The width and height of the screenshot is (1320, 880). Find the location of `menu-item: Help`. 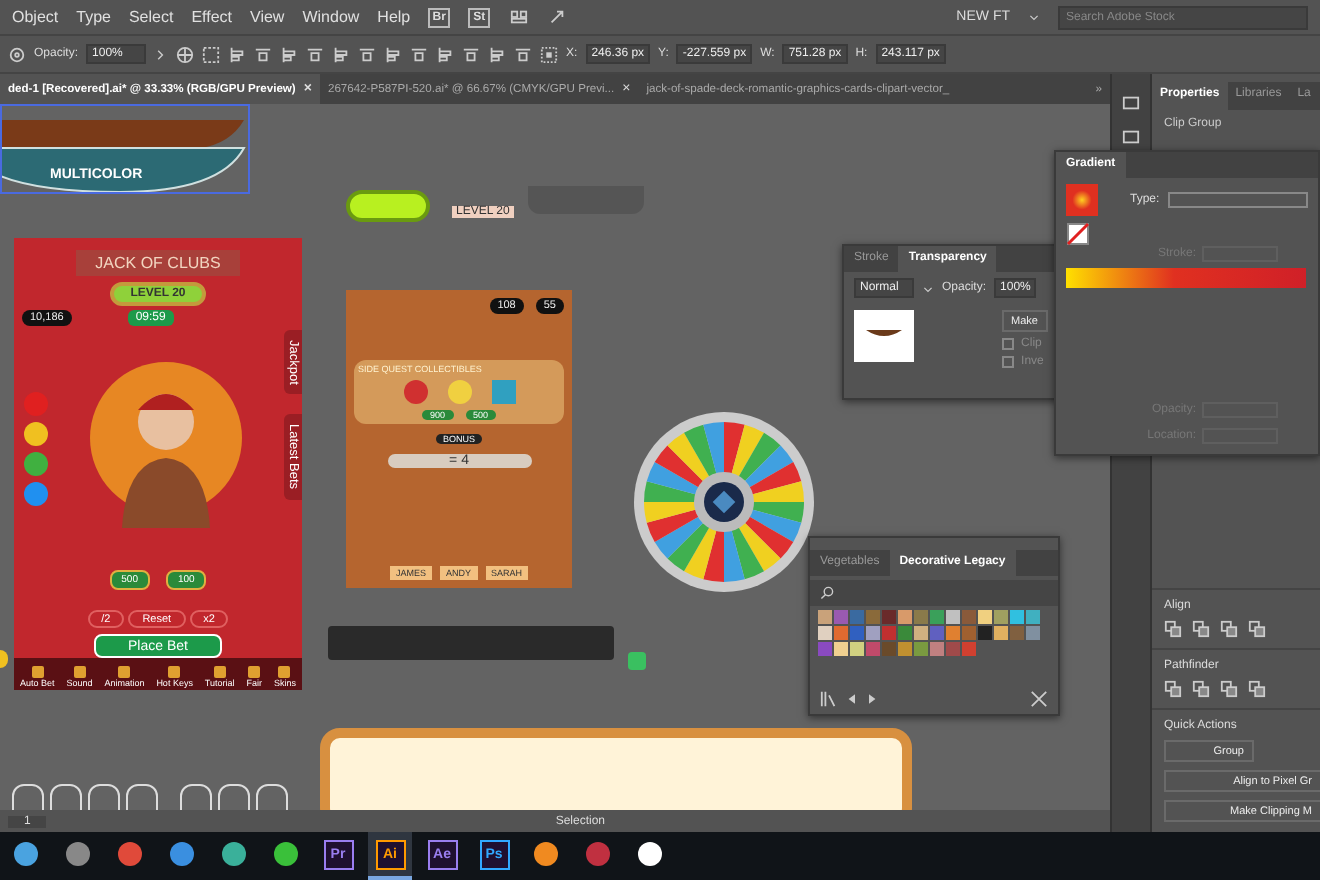

menu-item: Help is located at coordinates (394, 17).